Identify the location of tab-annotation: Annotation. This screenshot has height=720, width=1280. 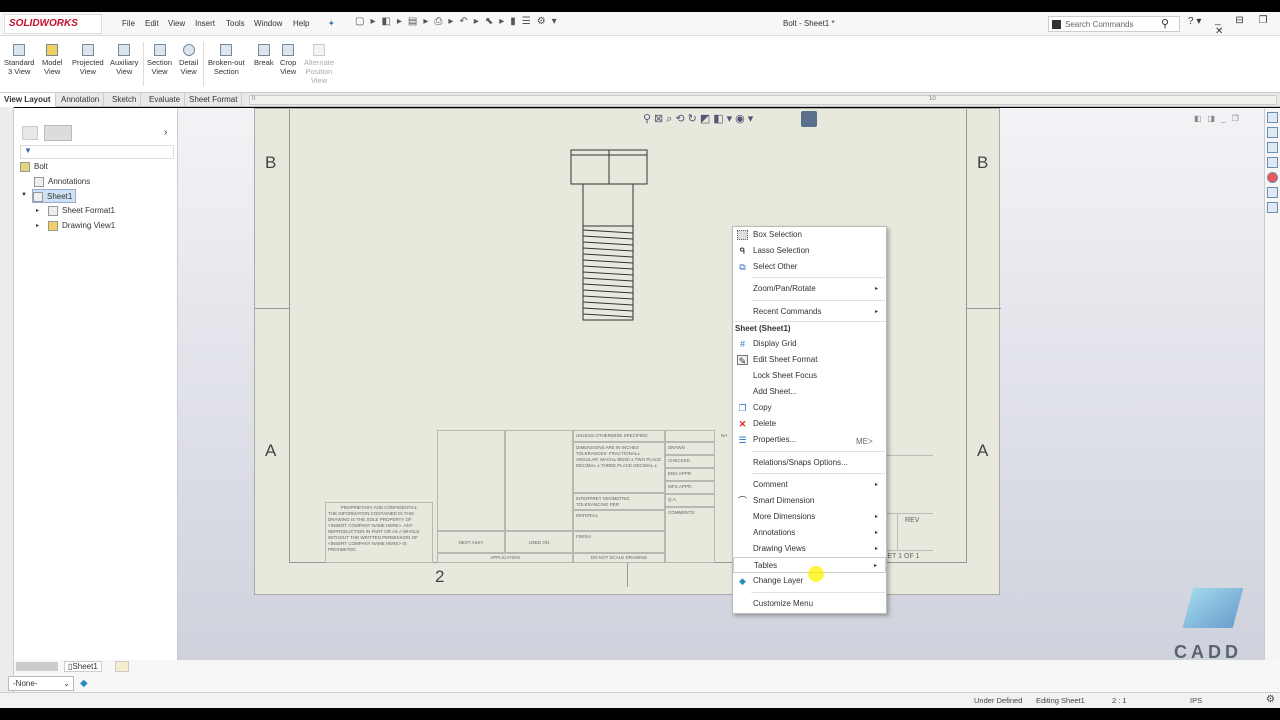
(81, 100).